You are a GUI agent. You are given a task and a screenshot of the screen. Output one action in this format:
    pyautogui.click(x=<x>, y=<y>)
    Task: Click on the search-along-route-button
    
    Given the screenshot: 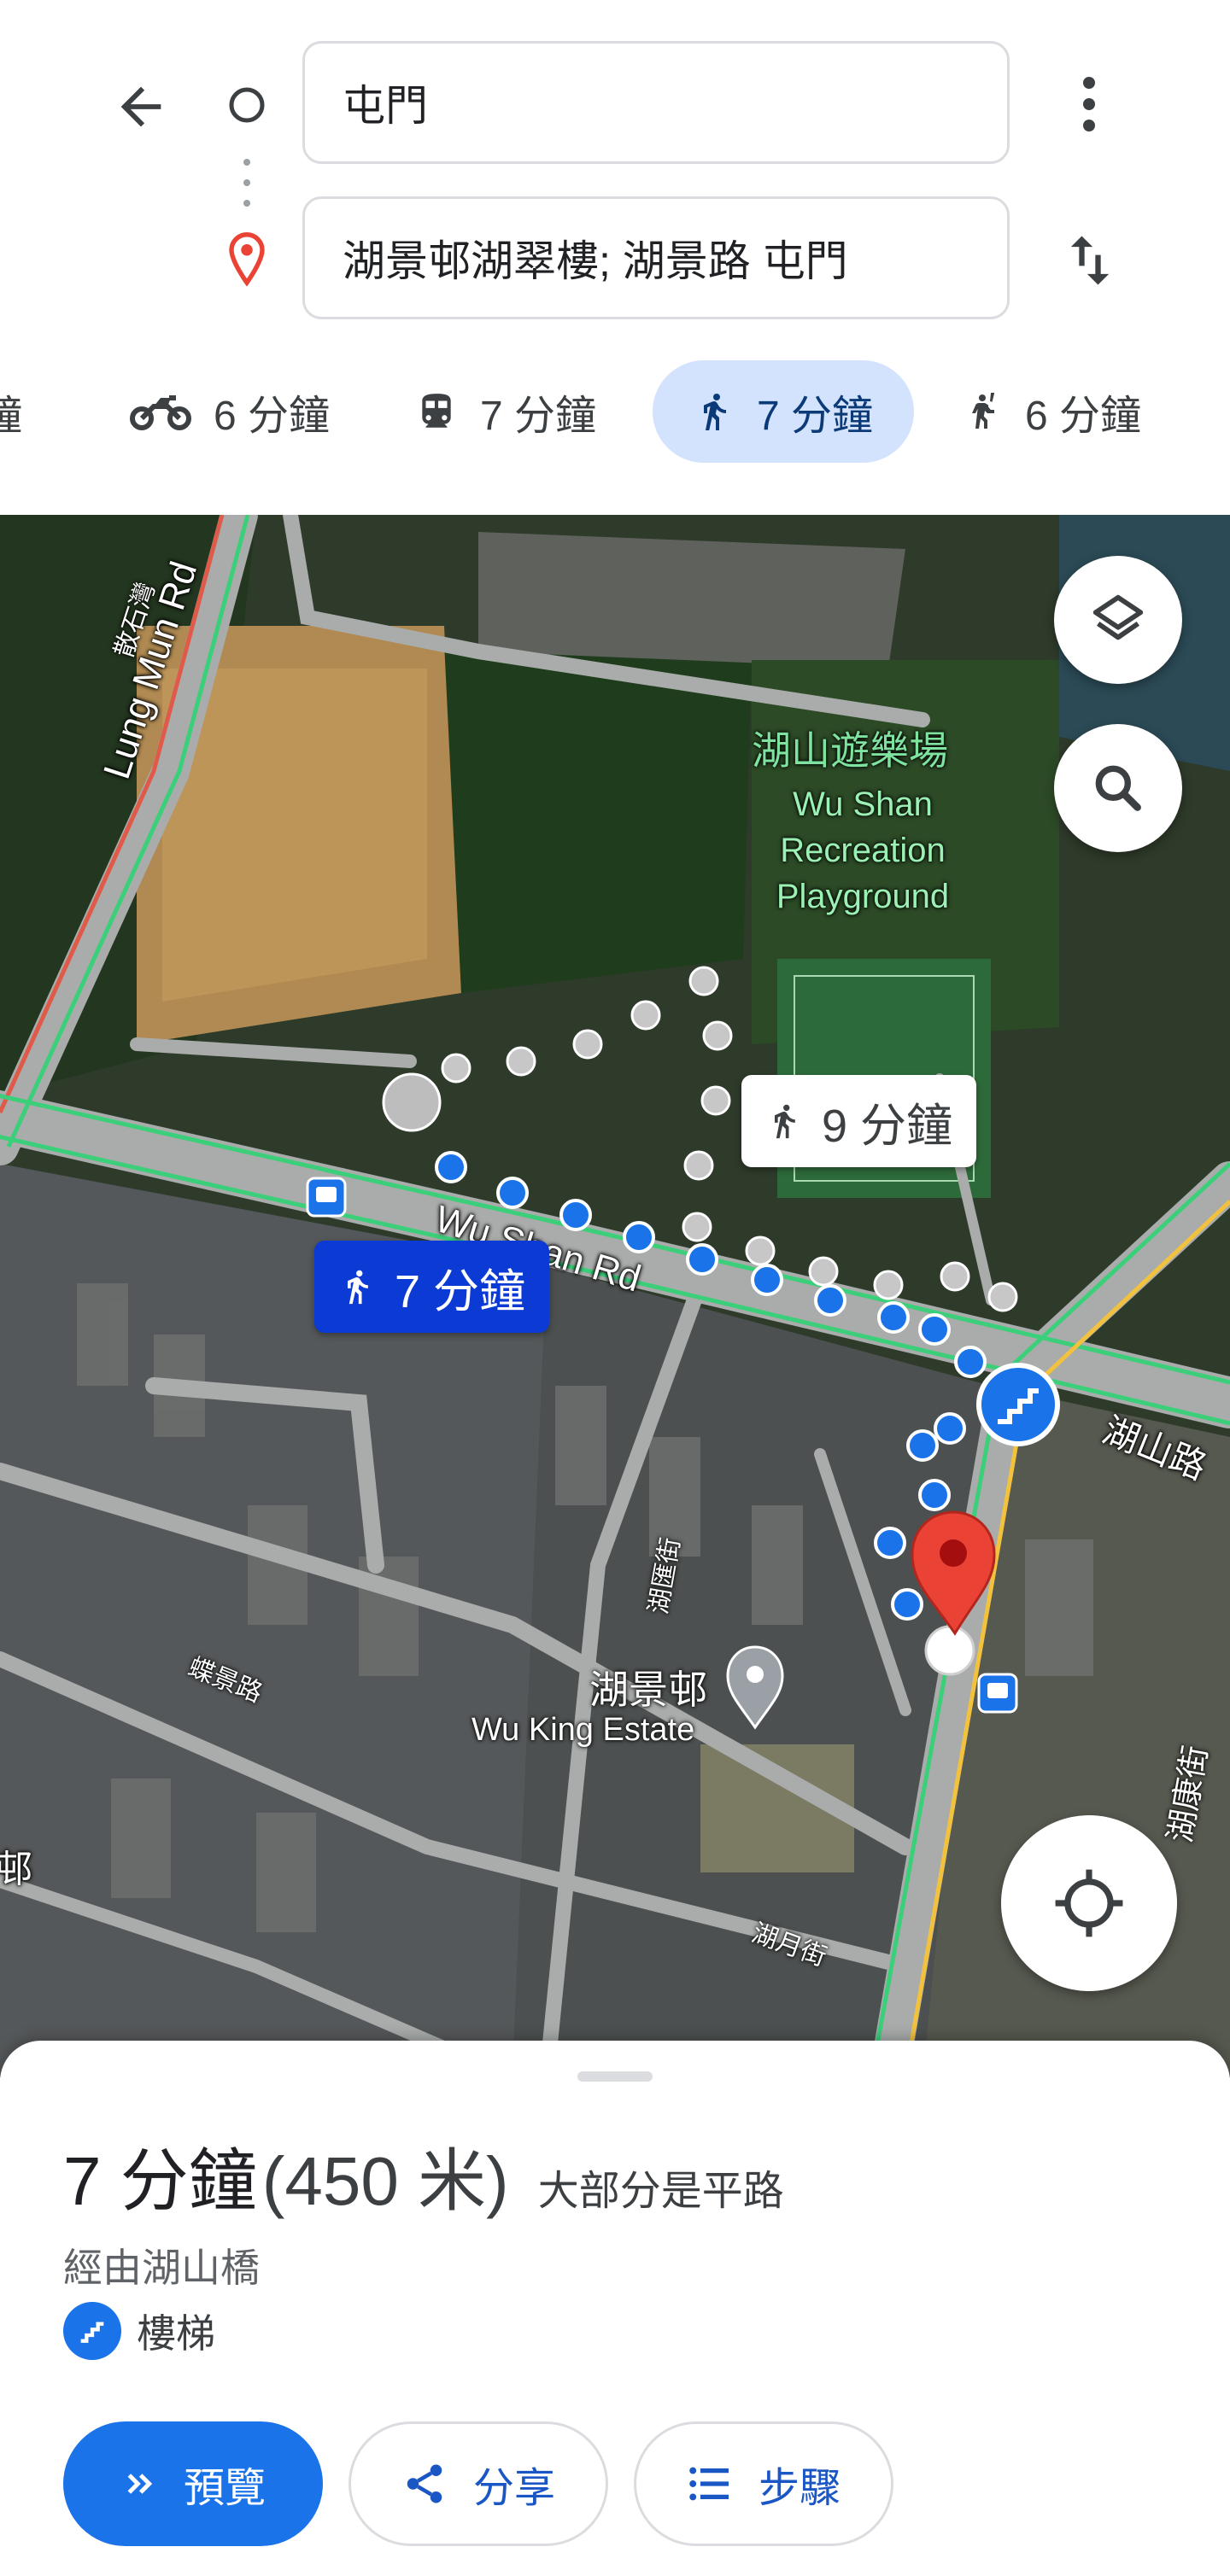 What is the action you would take?
    pyautogui.click(x=1118, y=788)
    